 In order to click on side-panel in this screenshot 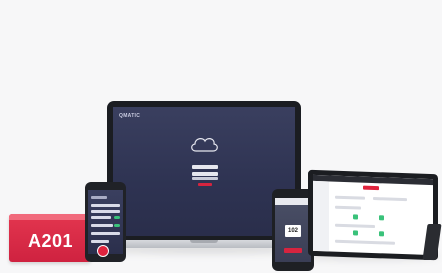, I will do `click(321, 216)`.